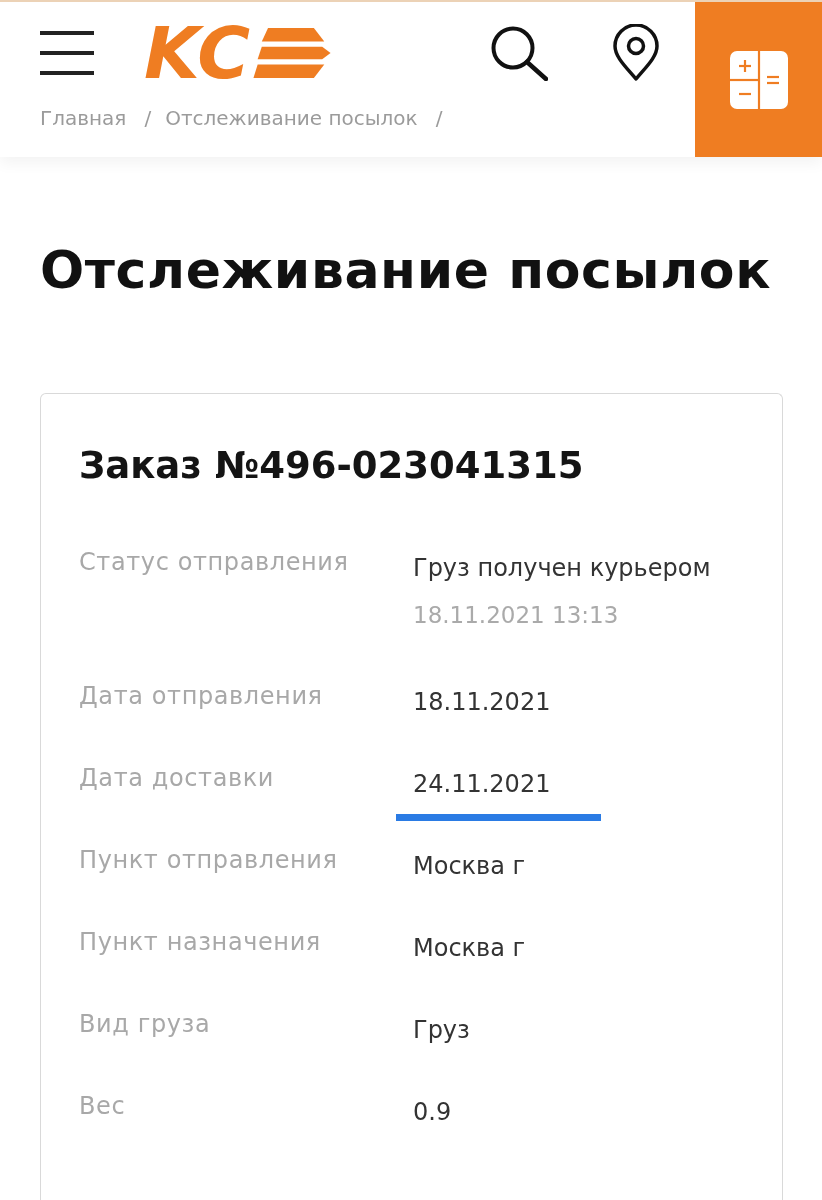  I want to click on field-label: Дата доставки, so click(176, 778).